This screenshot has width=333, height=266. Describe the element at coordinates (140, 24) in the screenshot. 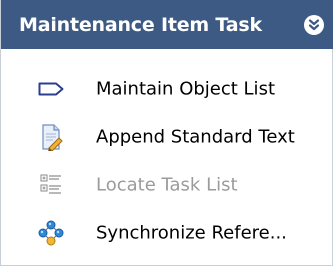

I see `panel-title: Maintenance Item Task` at that location.